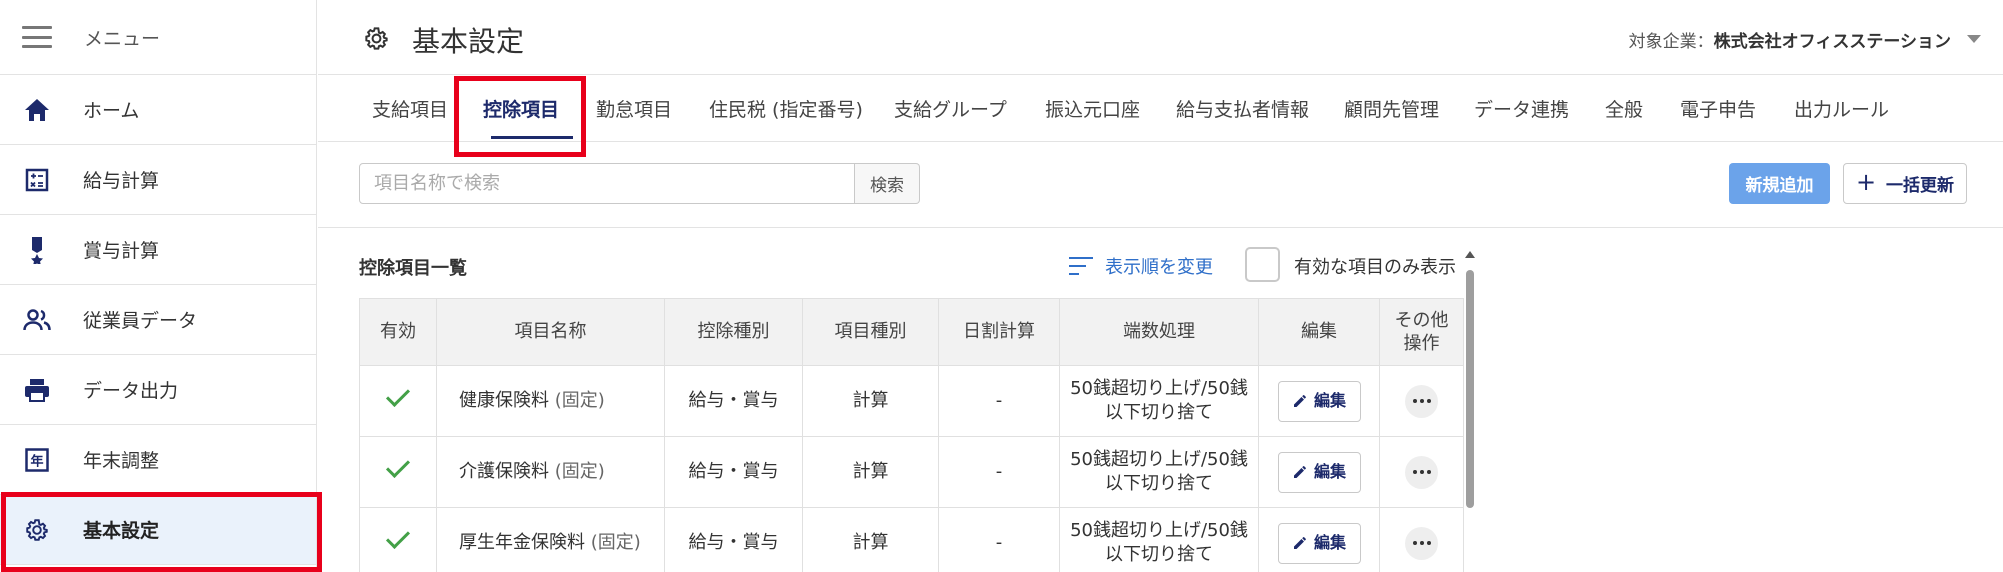 Image resolution: width=2003 pixels, height=572 pixels. Describe the element at coordinates (376, 38) in the screenshot. I see `settings-gear-icon` at that location.